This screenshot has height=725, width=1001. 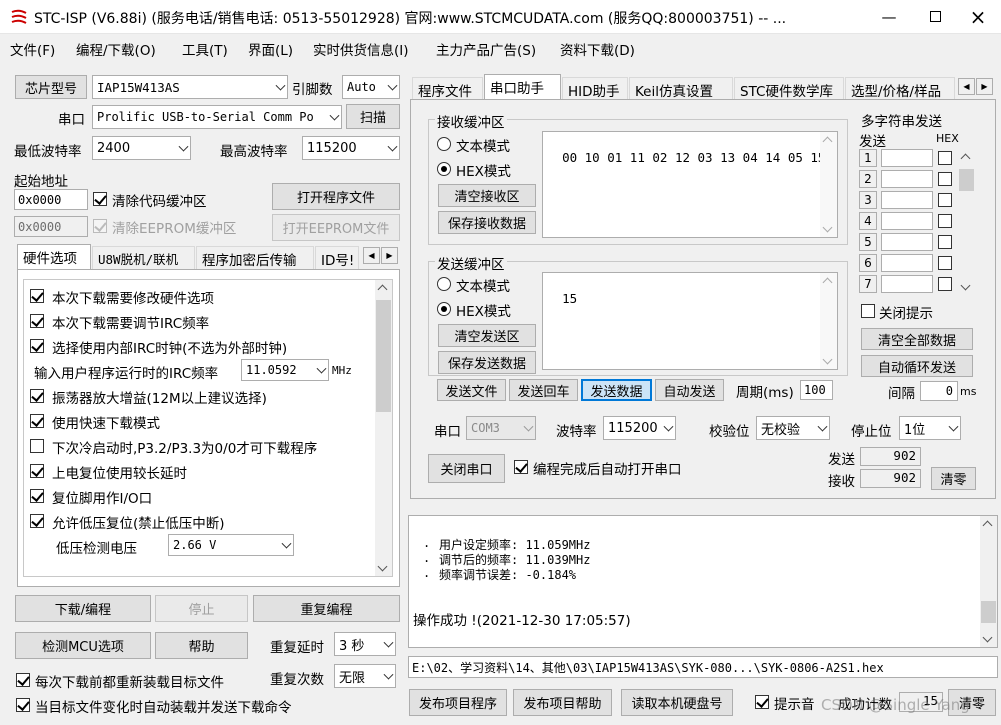 What do you see at coordinates (616, 390) in the screenshot?
I see `send-data-button: 发送数据` at bounding box center [616, 390].